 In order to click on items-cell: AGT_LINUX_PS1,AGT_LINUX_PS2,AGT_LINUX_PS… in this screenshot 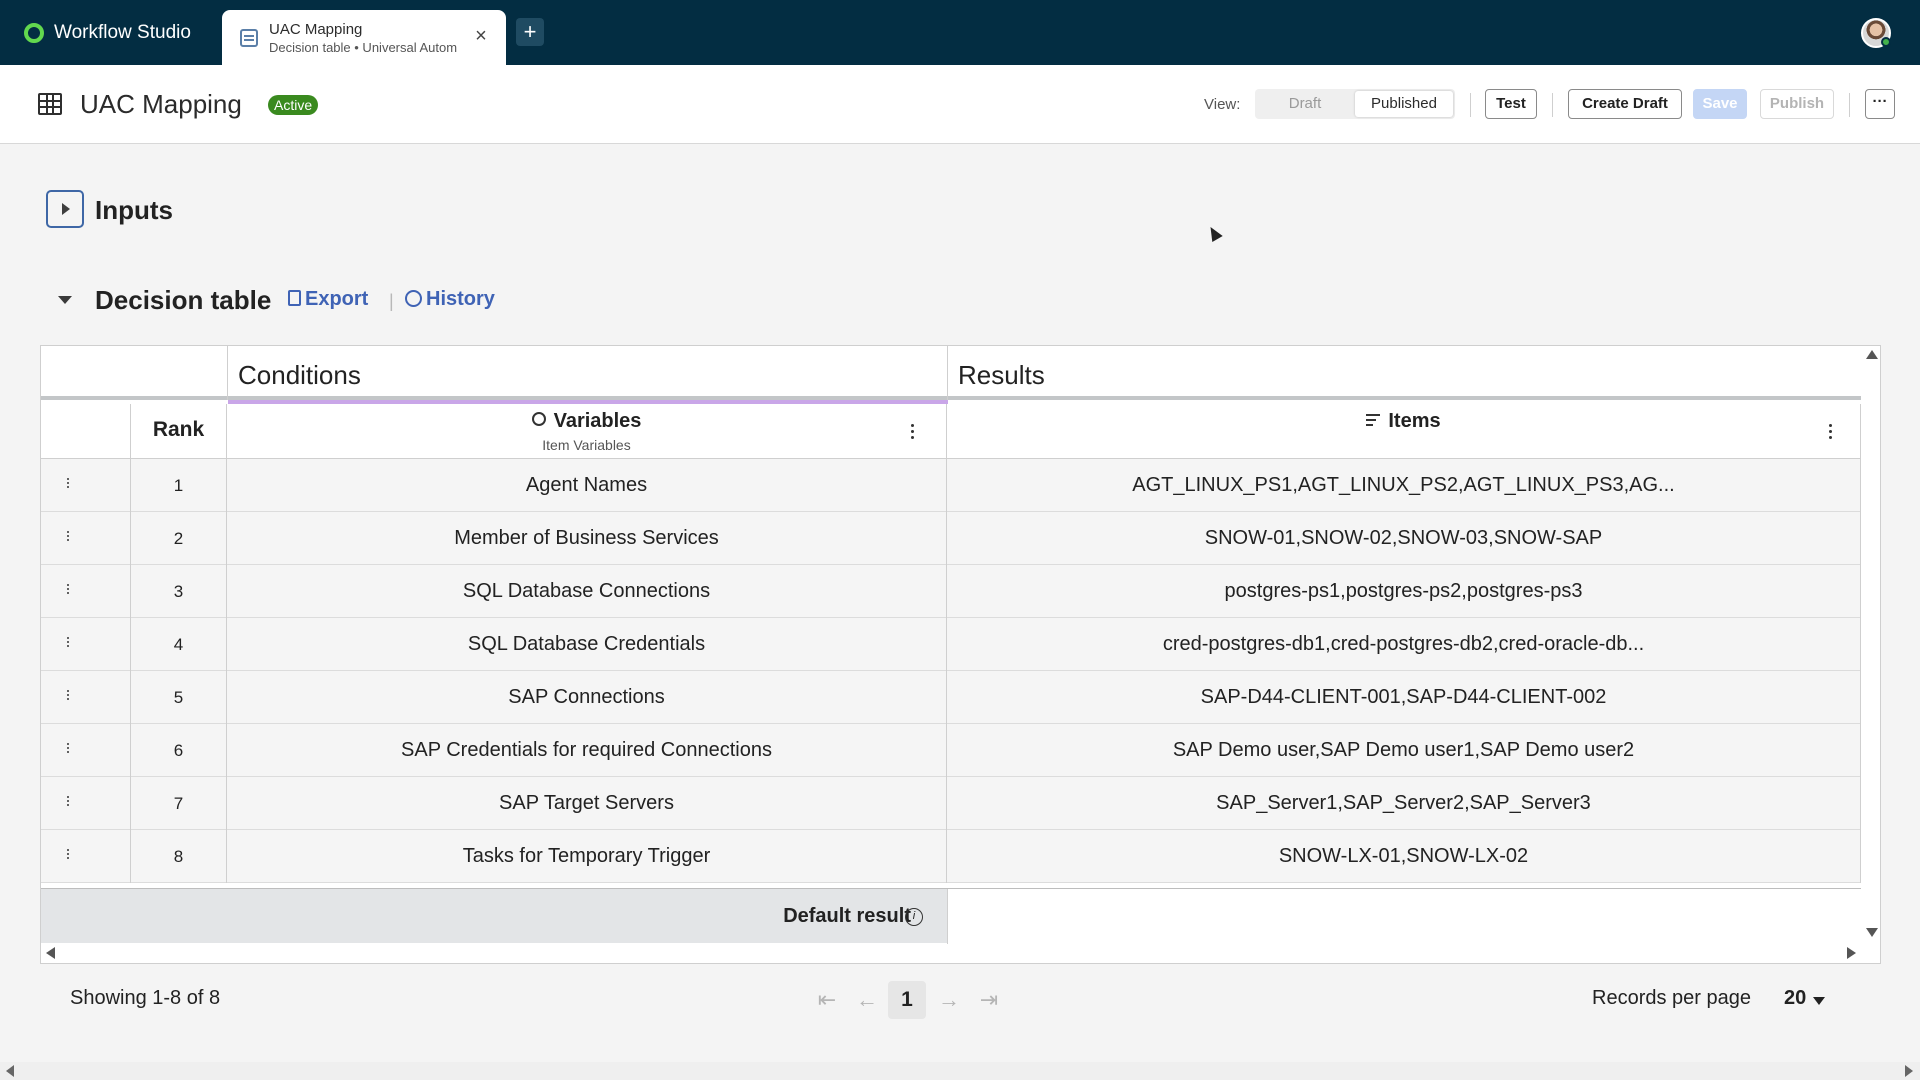, I will do `click(1404, 485)`.